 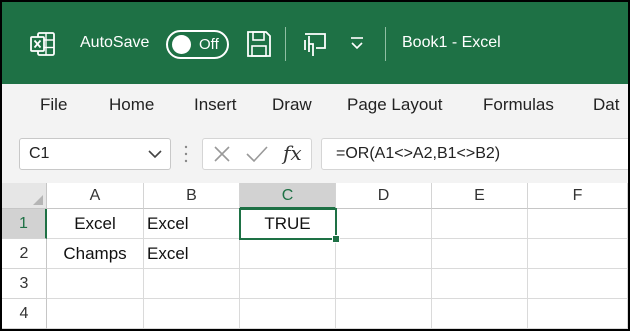 What do you see at coordinates (192, 314) in the screenshot?
I see `cell-b4` at bounding box center [192, 314].